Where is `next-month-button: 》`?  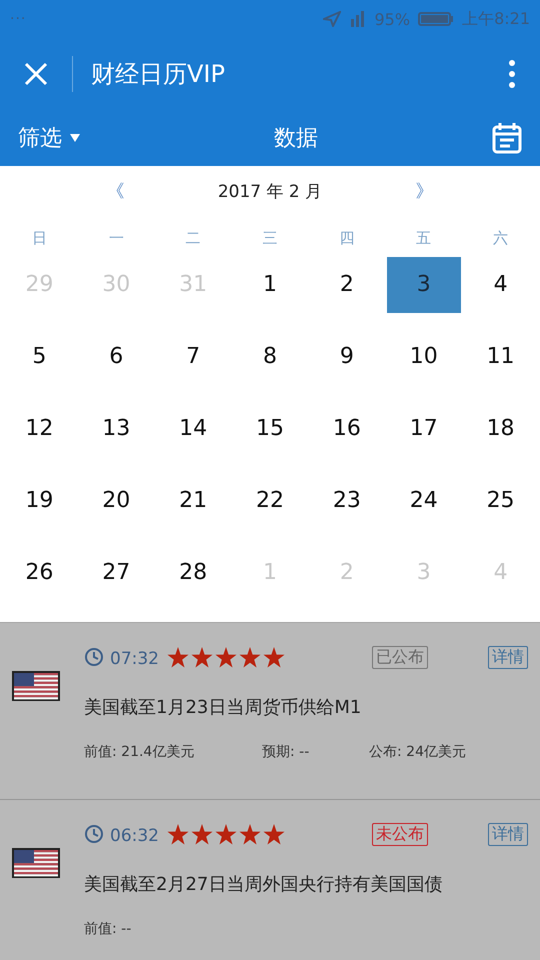 next-month-button: 》 is located at coordinates (424, 191).